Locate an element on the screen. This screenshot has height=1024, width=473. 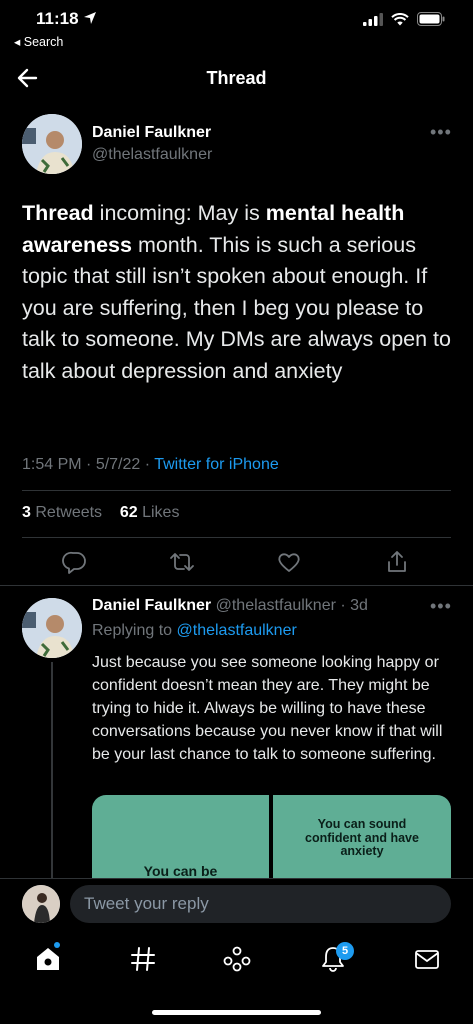
reply-author-avatar is located at coordinates (52, 628).